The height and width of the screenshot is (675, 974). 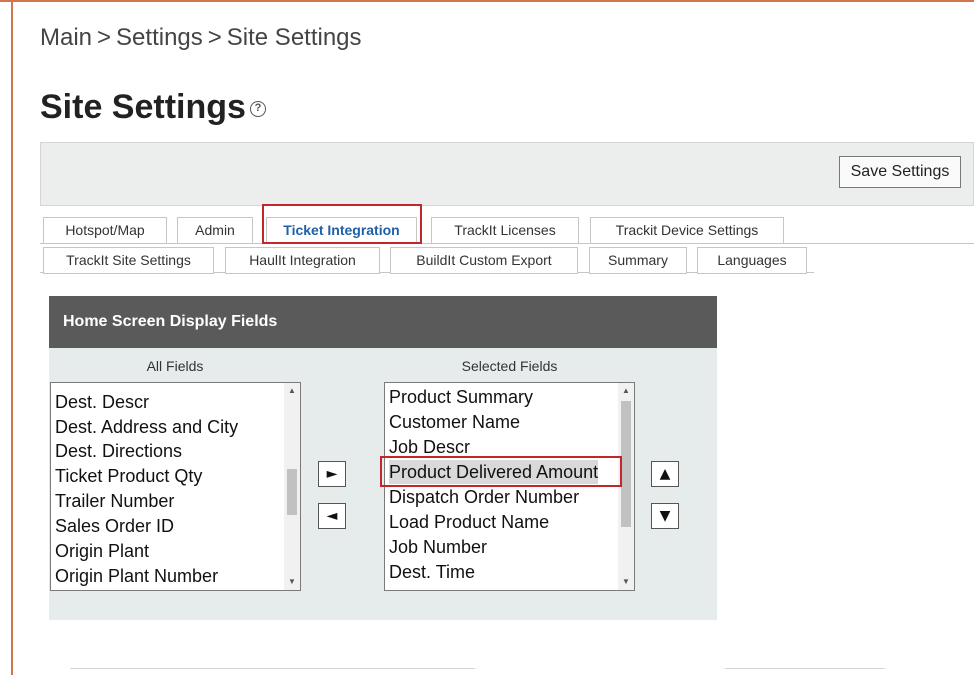 I want to click on breadcrumb: Main > Settings > Site Settings, so click(x=201, y=38).